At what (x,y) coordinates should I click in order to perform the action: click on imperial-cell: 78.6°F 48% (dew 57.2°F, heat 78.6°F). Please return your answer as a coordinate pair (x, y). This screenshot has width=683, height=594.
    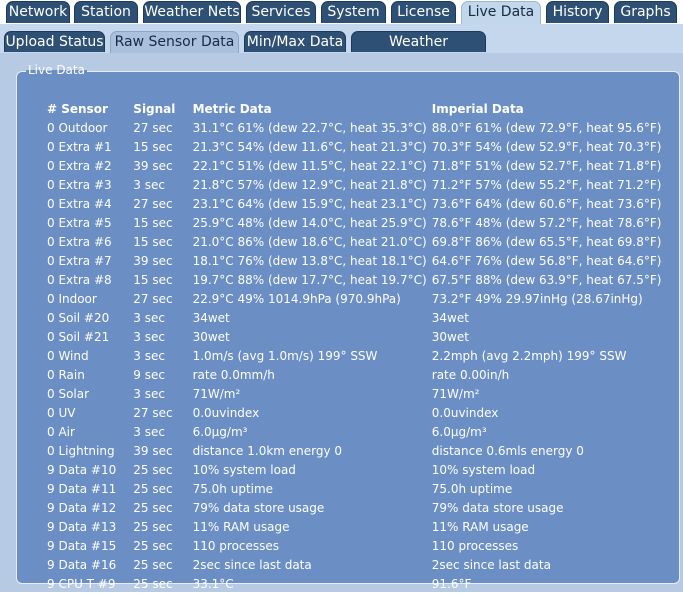
    Looking at the image, I should click on (546, 223).